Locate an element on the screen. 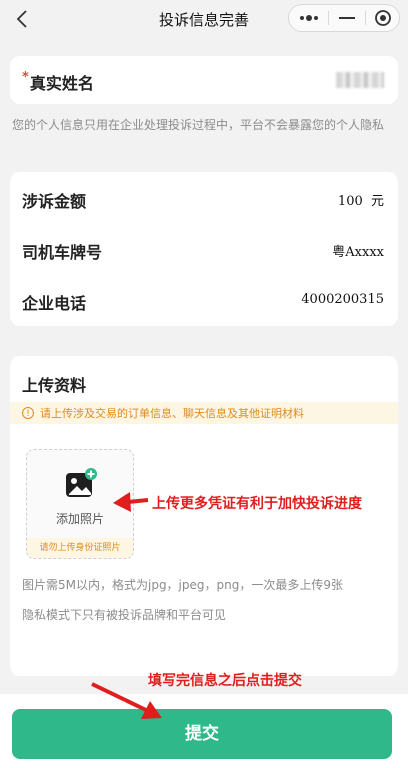  submit-hint-annotation: 填写完信息之后点击提交 is located at coordinates (225, 681).